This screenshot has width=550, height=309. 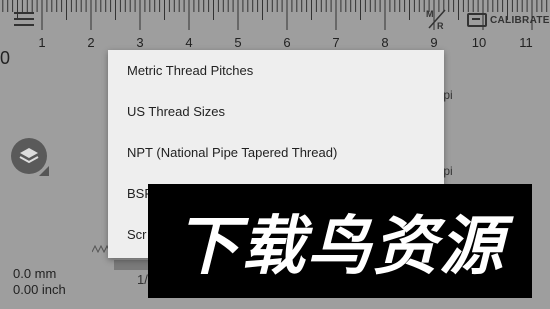 What do you see at coordinates (142, 279) in the screenshot?
I see `background-fraction-label: 1/` at bounding box center [142, 279].